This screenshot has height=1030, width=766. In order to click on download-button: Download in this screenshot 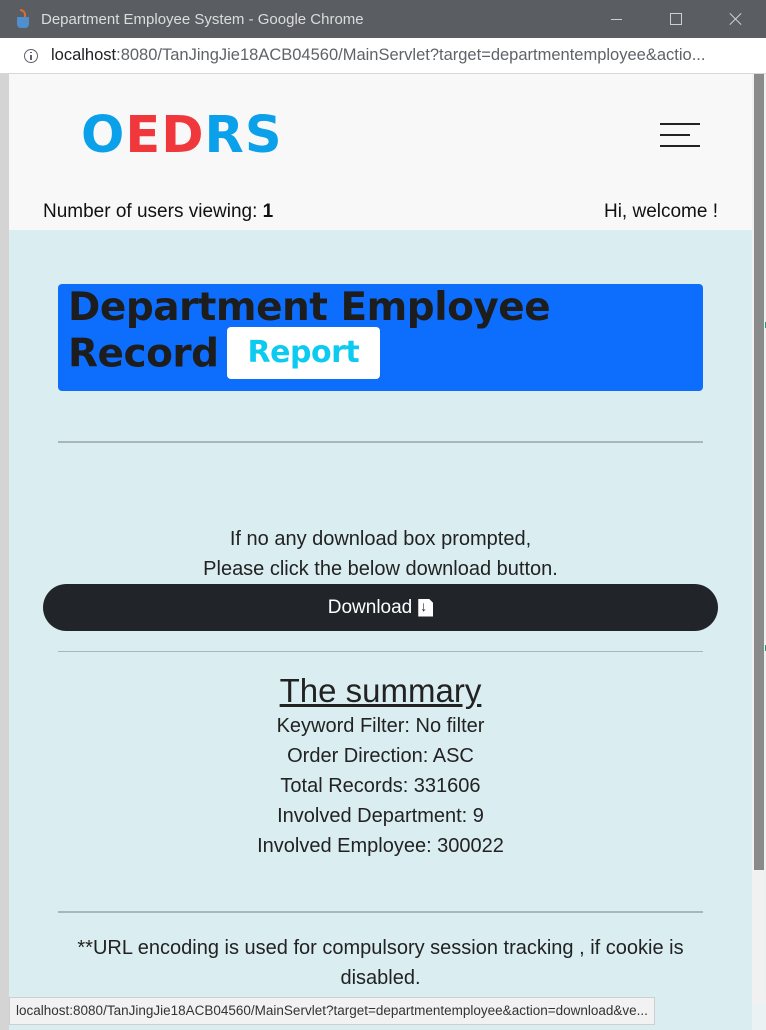, I will do `click(380, 607)`.